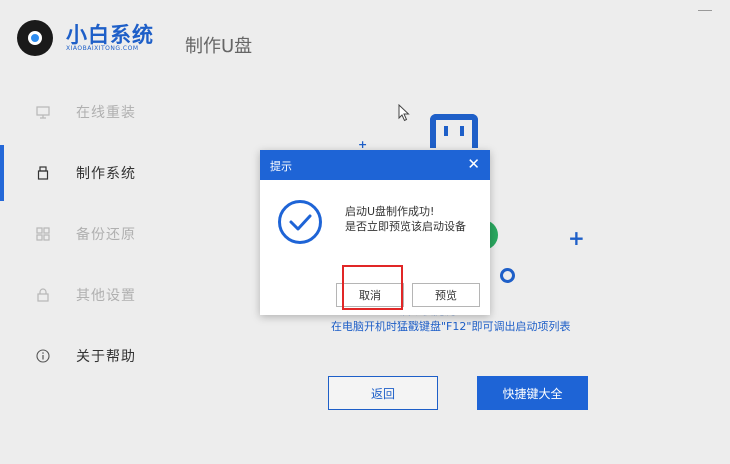 Image resolution: width=730 pixels, height=464 pixels. What do you see at coordinates (300, 222) in the screenshot?
I see `check-circle-icon` at bounding box center [300, 222].